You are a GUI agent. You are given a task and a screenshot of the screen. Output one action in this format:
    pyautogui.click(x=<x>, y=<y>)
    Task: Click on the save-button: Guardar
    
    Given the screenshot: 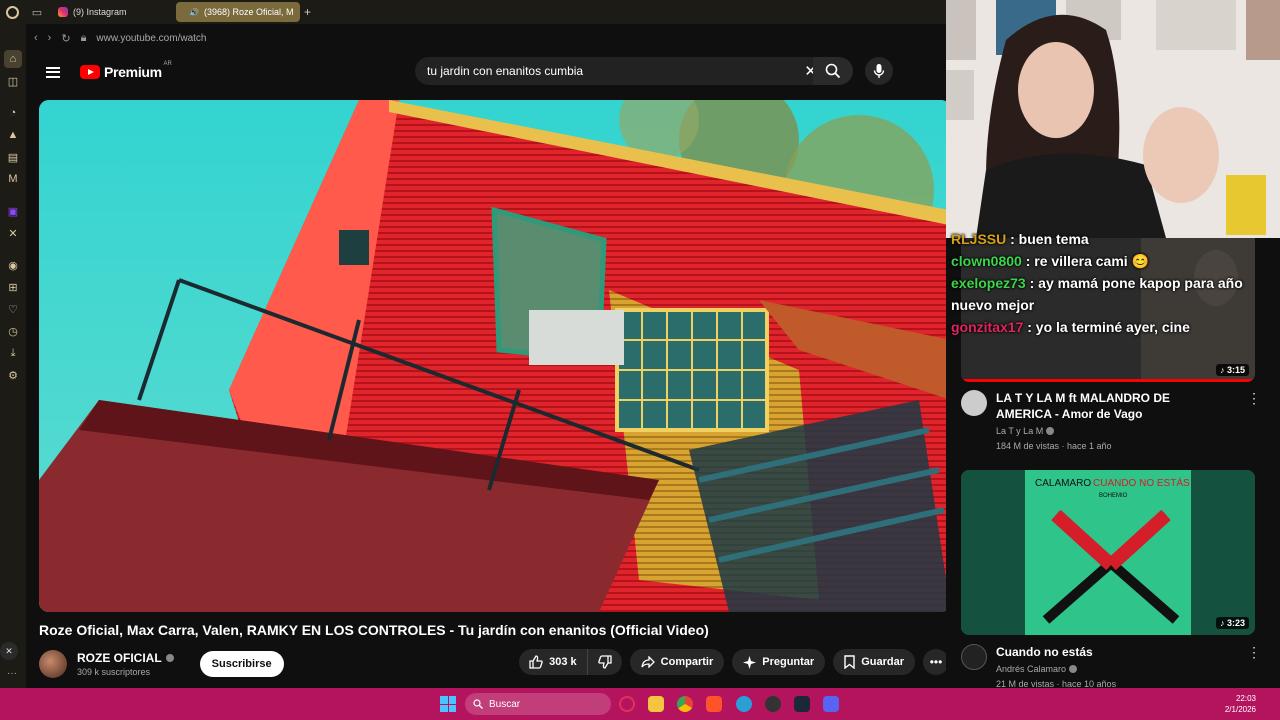 What is the action you would take?
    pyautogui.click(x=874, y=662)
    